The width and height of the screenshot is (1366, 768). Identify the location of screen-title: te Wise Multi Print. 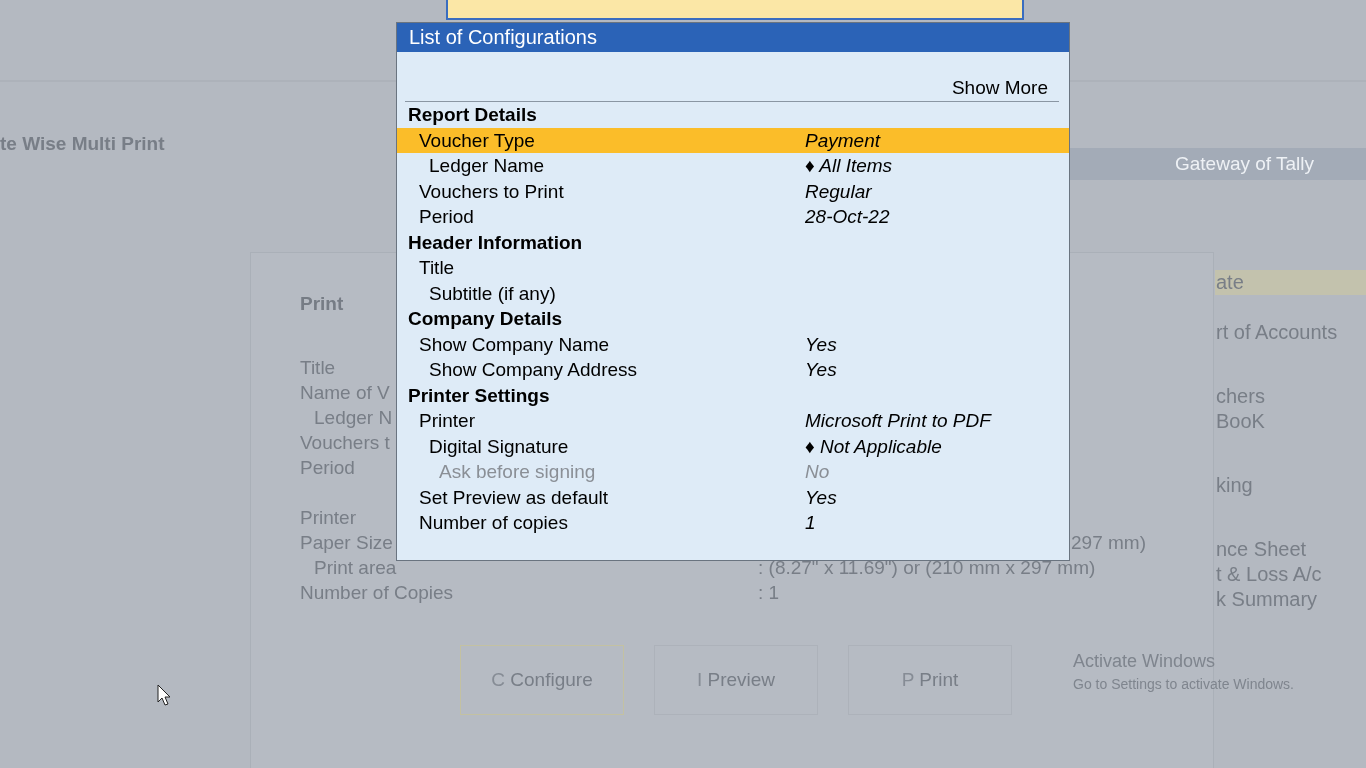
(82, 144).